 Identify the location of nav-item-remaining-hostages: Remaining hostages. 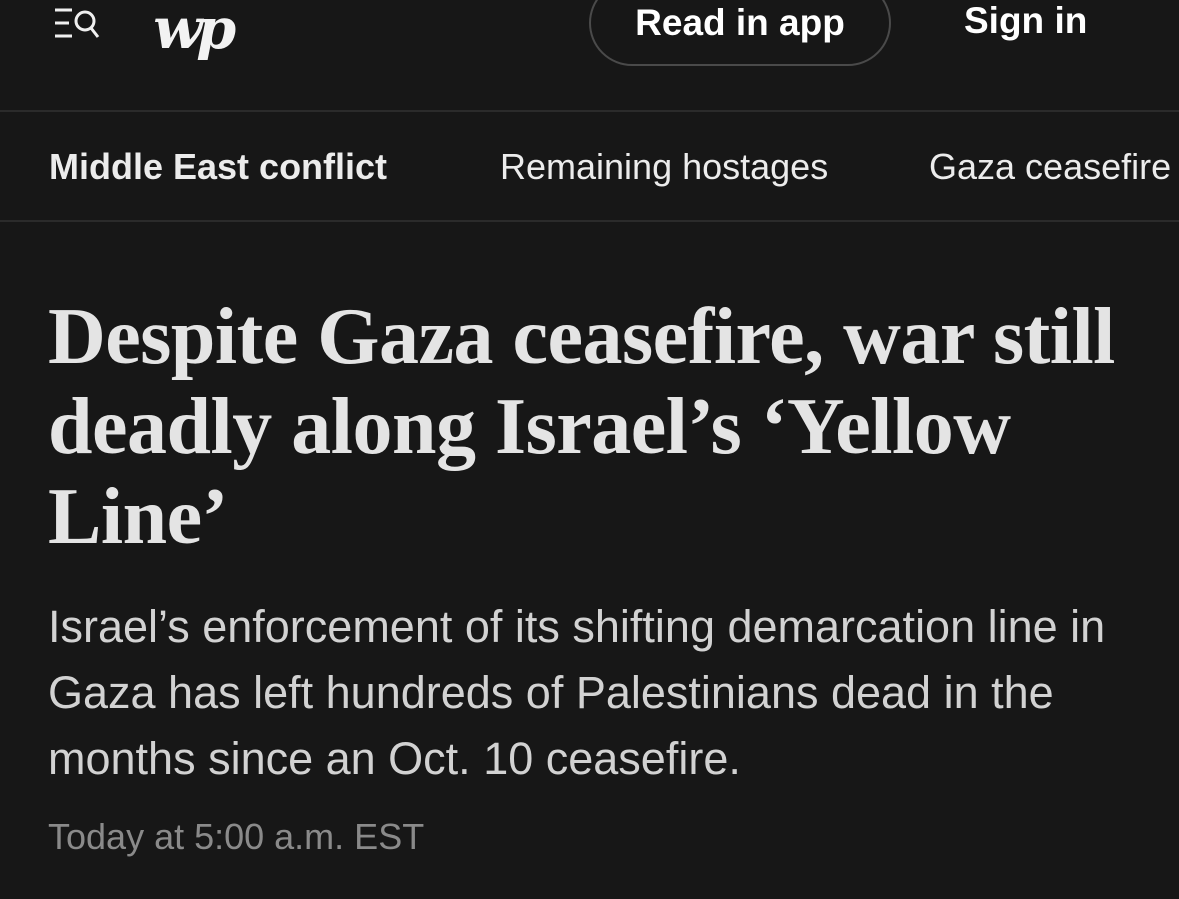
(664, 167).